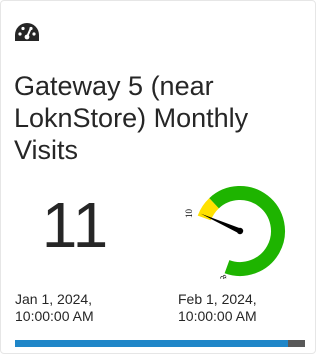 This screenshot has width=320, height=356. What do you see at coordinates (189, 214) in the screenshot?
I see `gauge-min-label: 10` at bounding box center [189, 214].